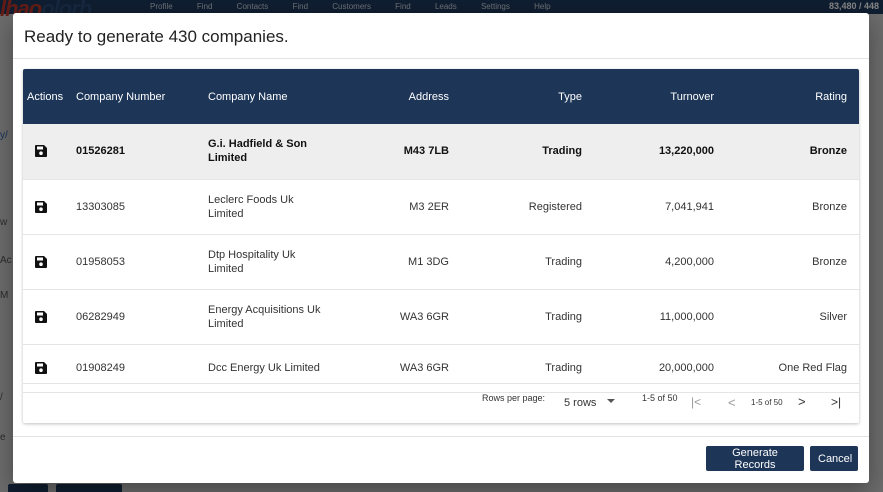 This screenshot has height=492, width=883. Describe the element at coordinates (402, 96) in the screenshot. I see `column-header-address: Address` at that location.